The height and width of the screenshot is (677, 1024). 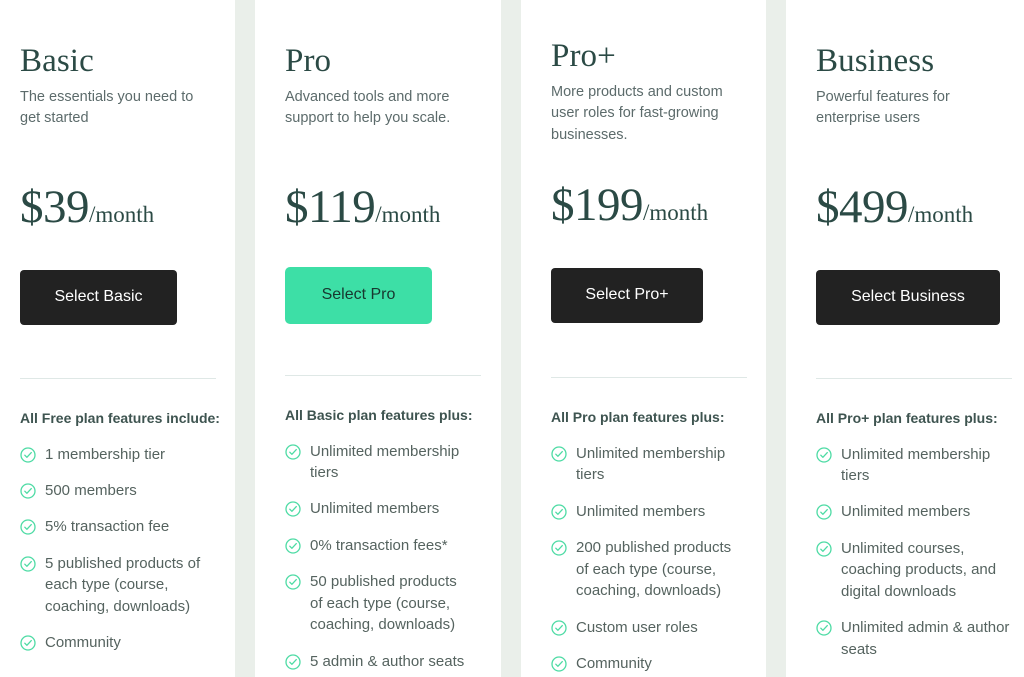 What do you see at coordinates (105, 454) in the screenshot?
I see `feature-label: 1 membership tier` at bounding box center [105, 454].